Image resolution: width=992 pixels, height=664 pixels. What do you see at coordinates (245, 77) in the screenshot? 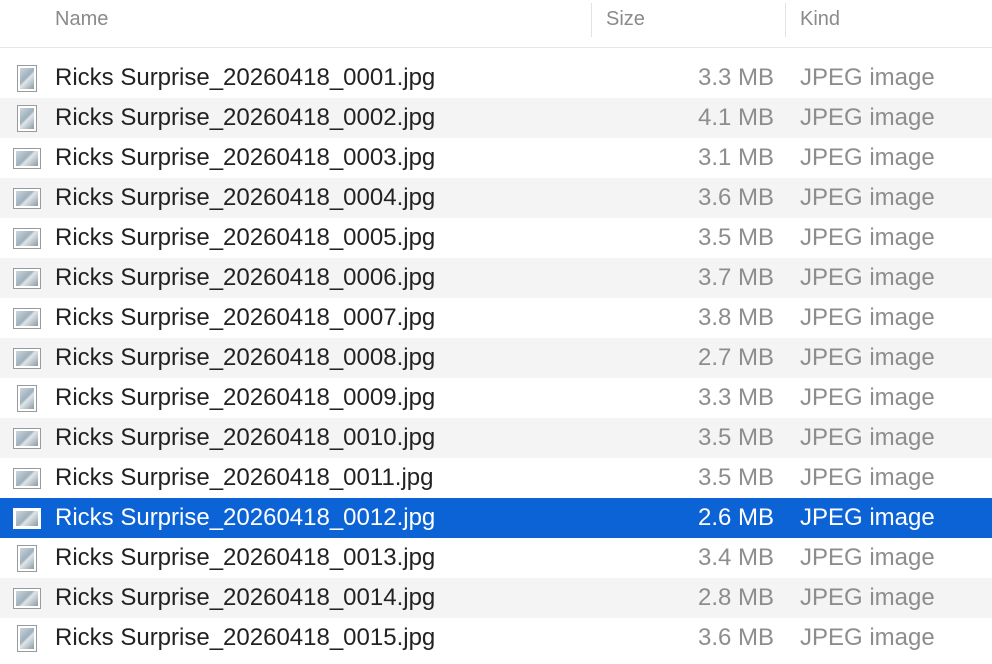
I see `file-name: Ricks Surprise_20260418_0001.jpg` at bounding box center [245, 77].